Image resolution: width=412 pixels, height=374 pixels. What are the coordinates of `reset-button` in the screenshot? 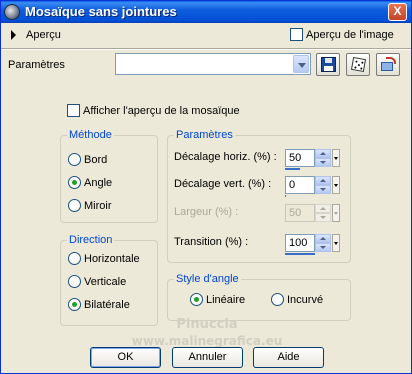 It's located at (388, 64).